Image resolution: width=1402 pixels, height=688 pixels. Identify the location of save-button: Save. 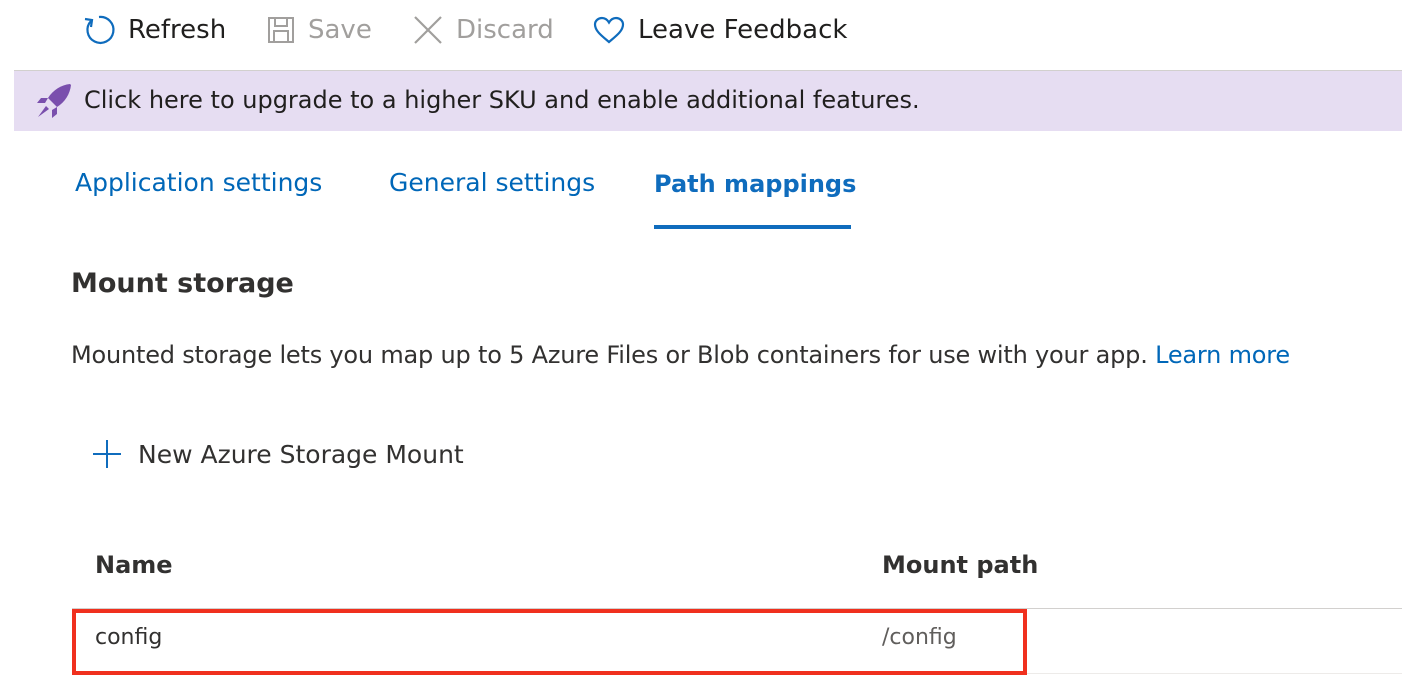
(319, 30).